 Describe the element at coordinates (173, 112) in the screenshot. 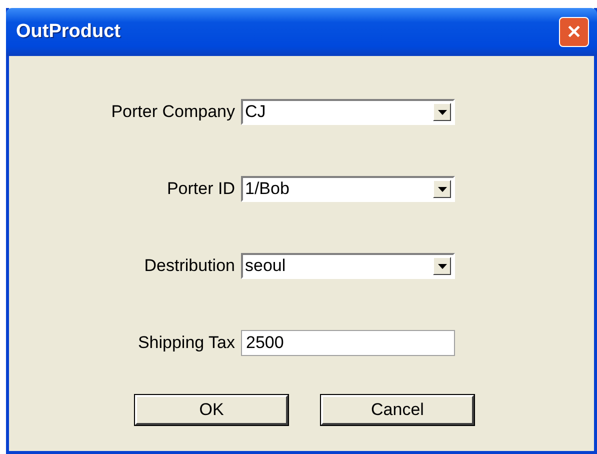

I see `field-label: Porter Company` at that location.